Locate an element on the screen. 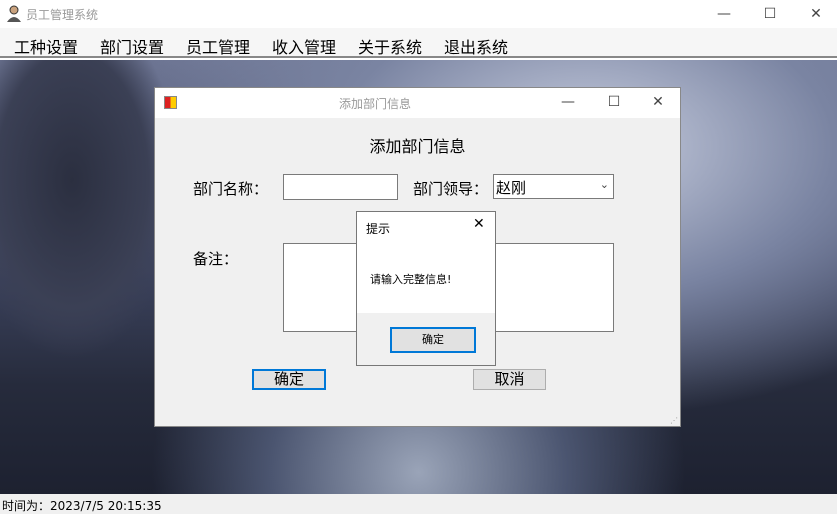  menu-job-types: 工种设置 is located at coordinates (46, 46).